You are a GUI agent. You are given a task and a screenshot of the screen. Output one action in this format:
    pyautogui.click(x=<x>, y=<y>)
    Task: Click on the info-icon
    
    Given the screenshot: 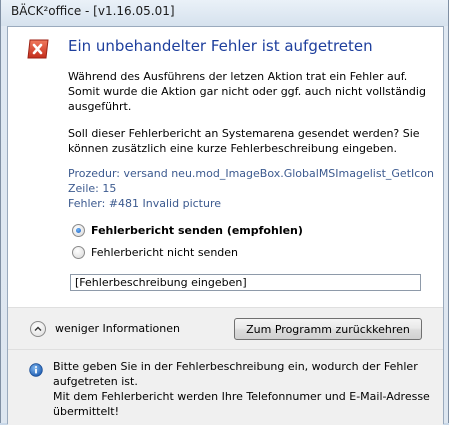 What is the action you would take?
    pyautogui.click(x=36, y=369)
    